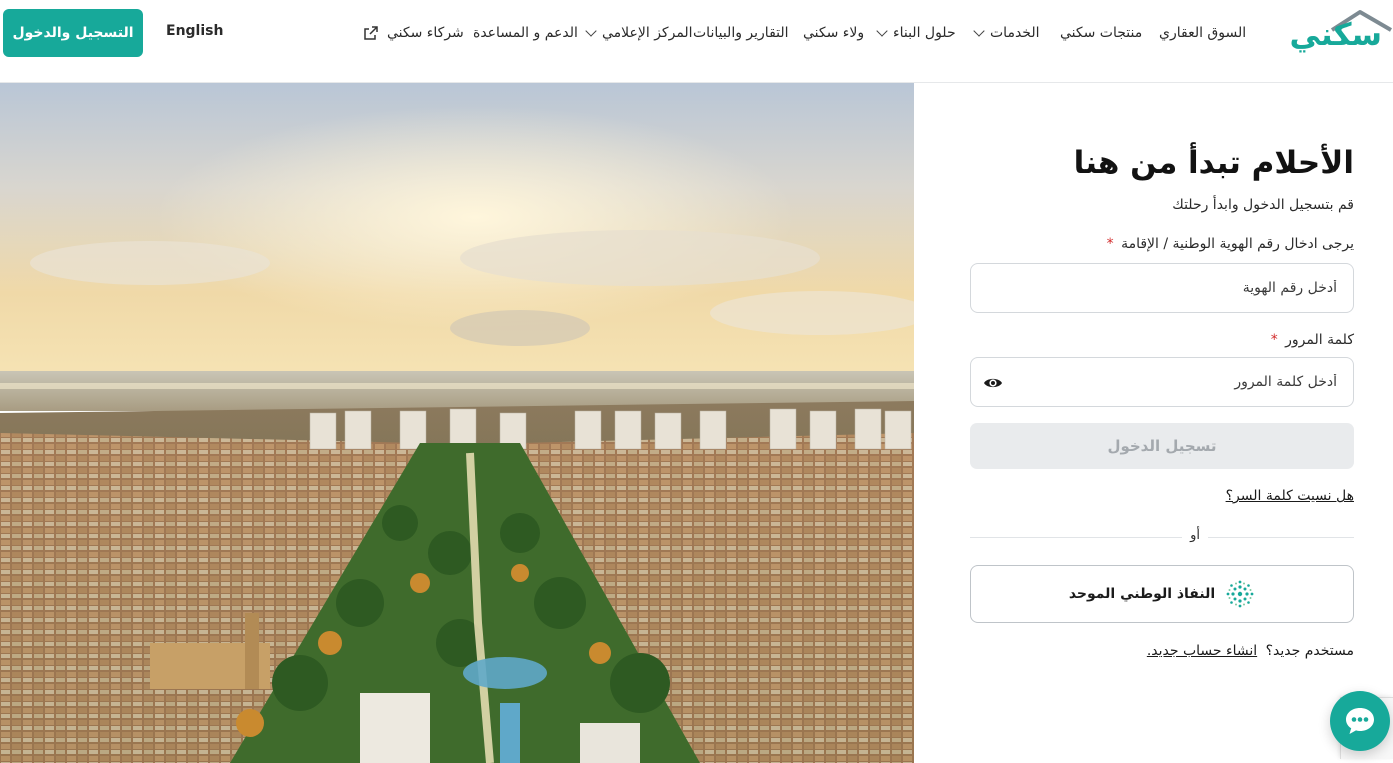  Describe the element at coordinates (1309, 651) in the screenshot. I see `new-user-text: مستخدم جديد؟` at that location.